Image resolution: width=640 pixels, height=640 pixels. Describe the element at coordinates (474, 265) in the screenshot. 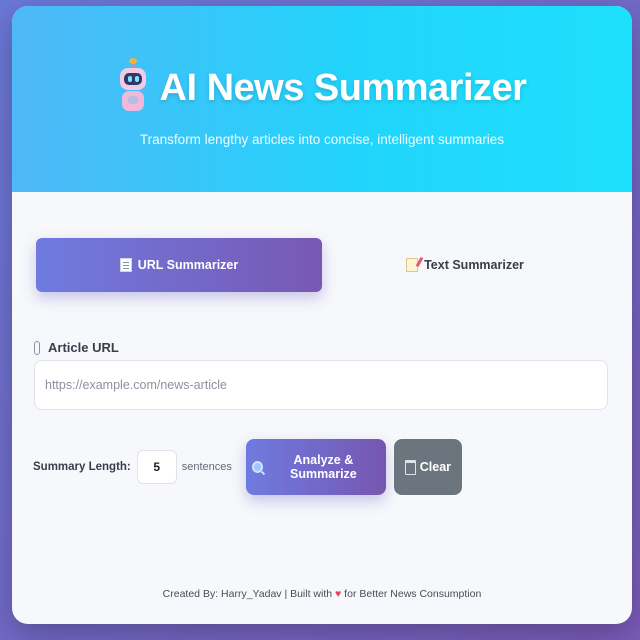

I see `tab-text-summarizer-label: Text Summarizer` at that location.